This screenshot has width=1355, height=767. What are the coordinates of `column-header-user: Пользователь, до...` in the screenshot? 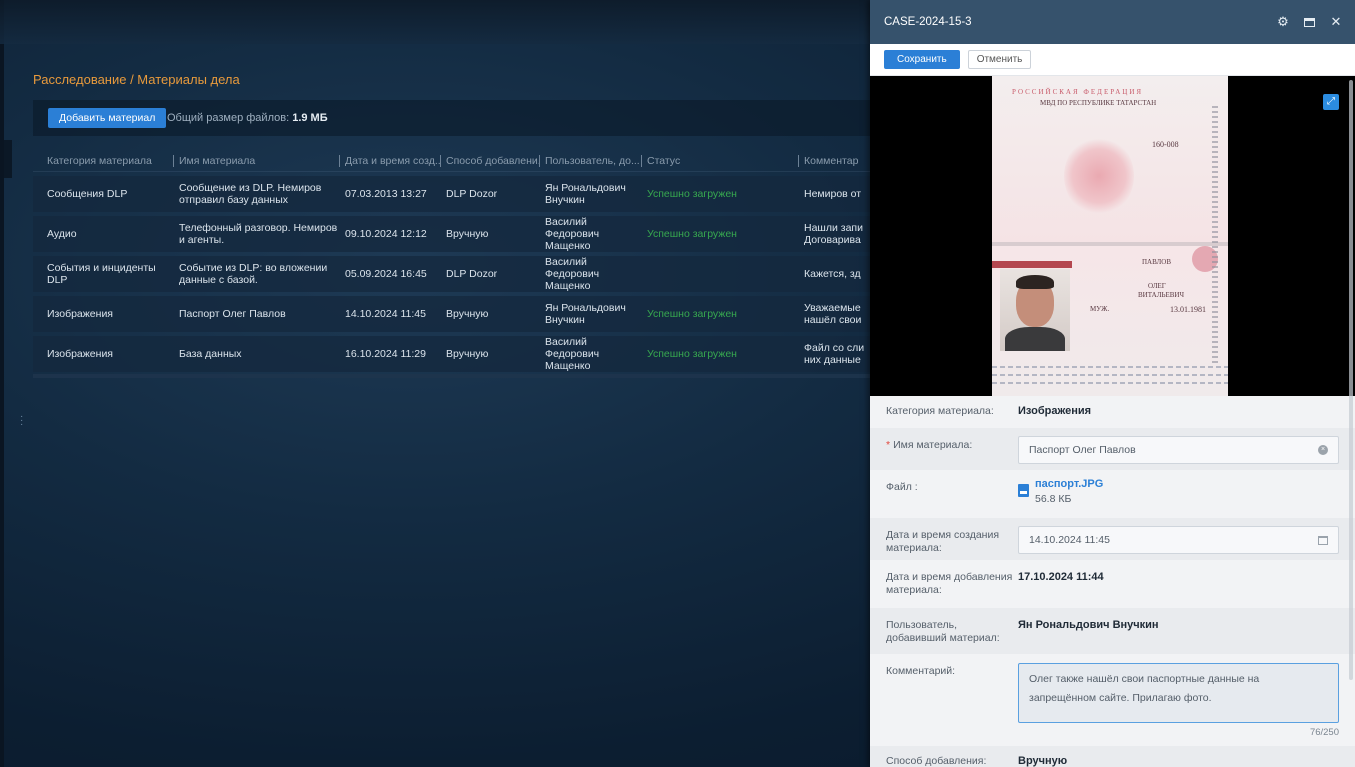 It's located at (590, 160).